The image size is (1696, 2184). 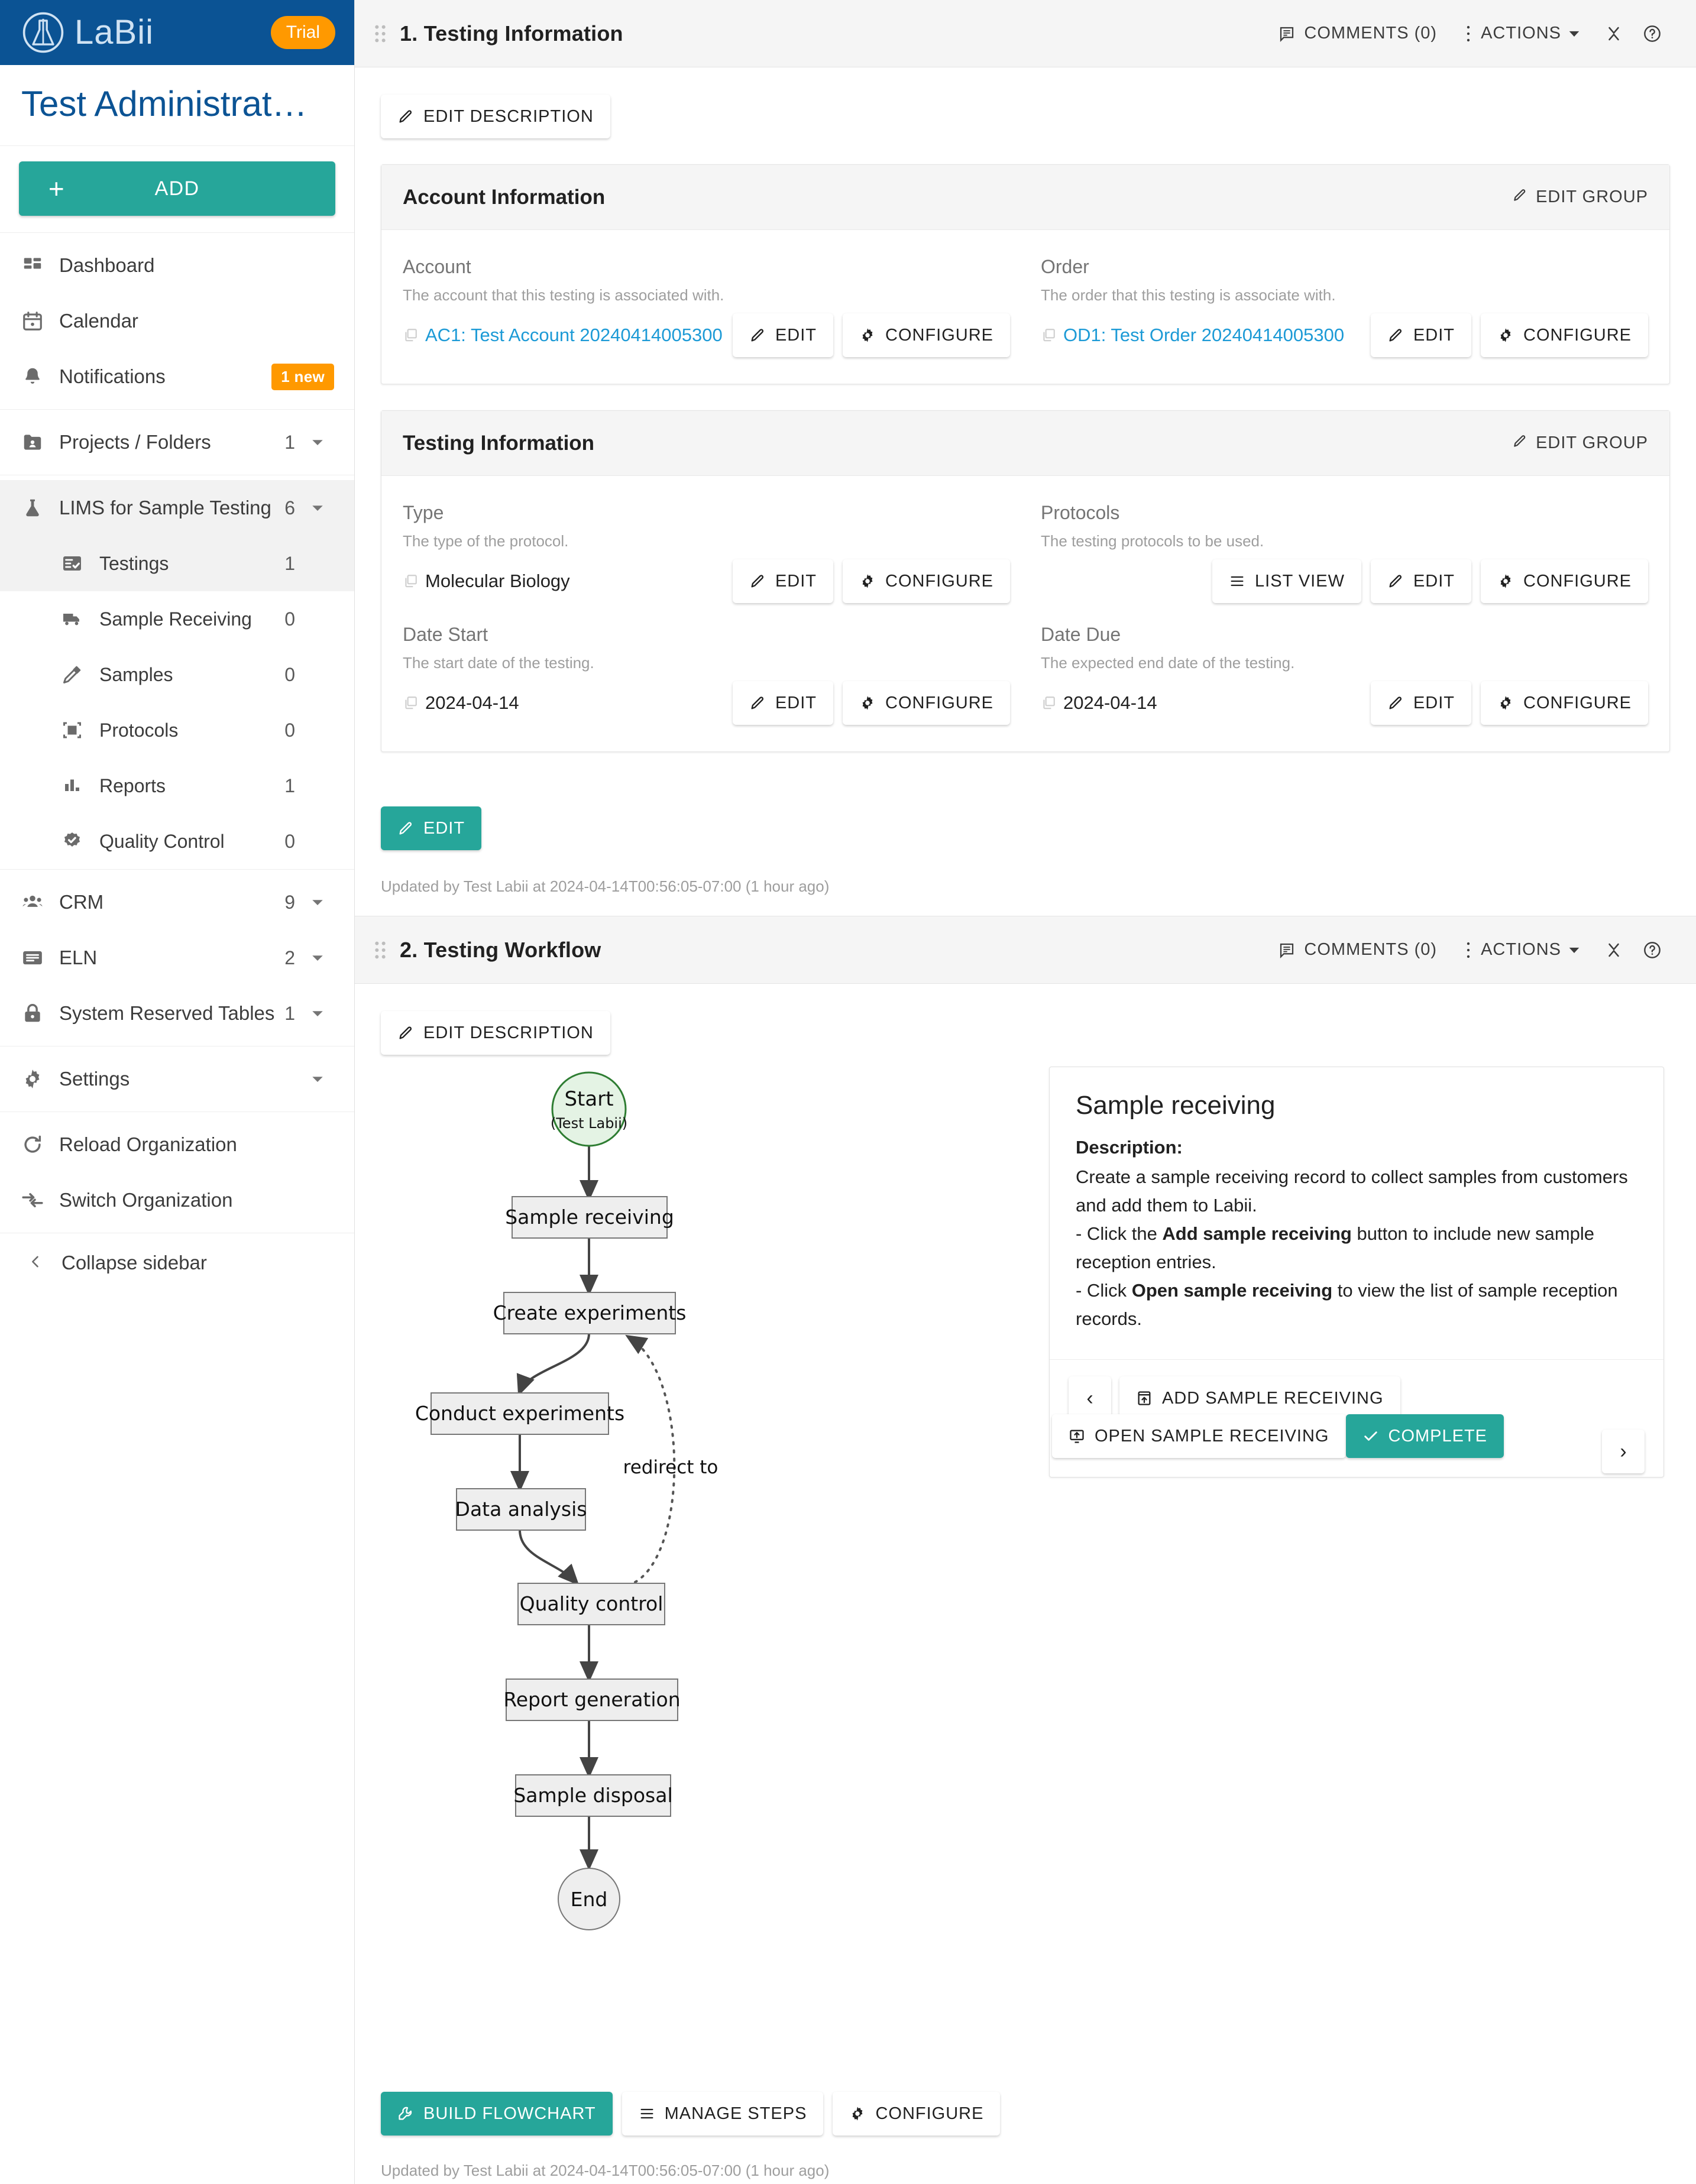 I want to click on build-flowchart-button: BUILD FLOWCHART, so click(x=497, y=2114).